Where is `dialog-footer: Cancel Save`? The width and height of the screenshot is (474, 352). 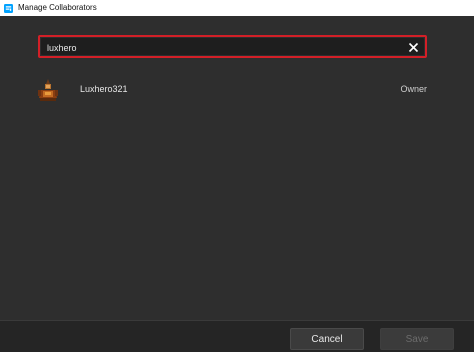
dialog-footer: Cancel Save is located at coordinates (237, 336).